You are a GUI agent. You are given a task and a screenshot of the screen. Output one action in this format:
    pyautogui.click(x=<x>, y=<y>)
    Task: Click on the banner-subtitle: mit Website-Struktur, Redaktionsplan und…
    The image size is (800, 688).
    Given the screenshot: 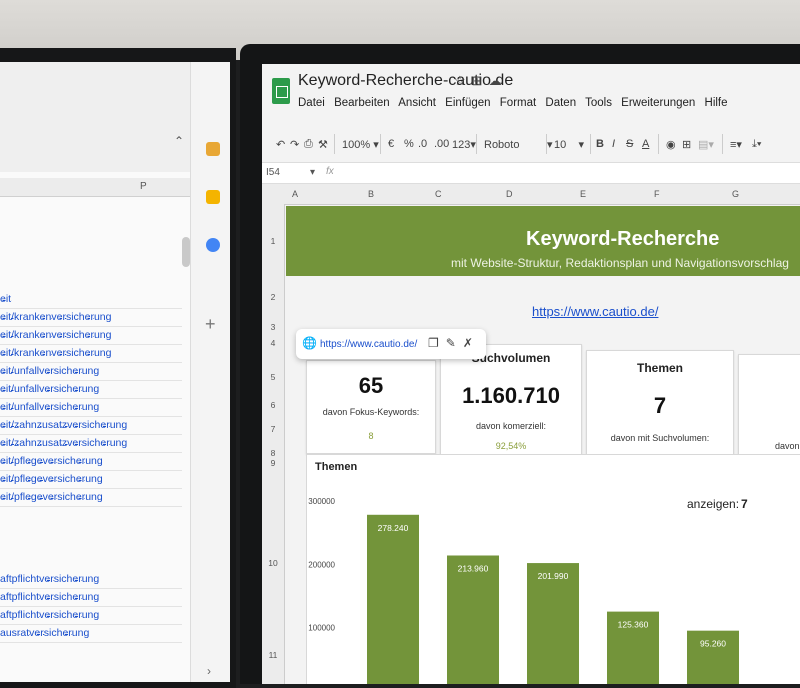 What is the action you would take?
    pyautogui.click(x=620, y=263)
    